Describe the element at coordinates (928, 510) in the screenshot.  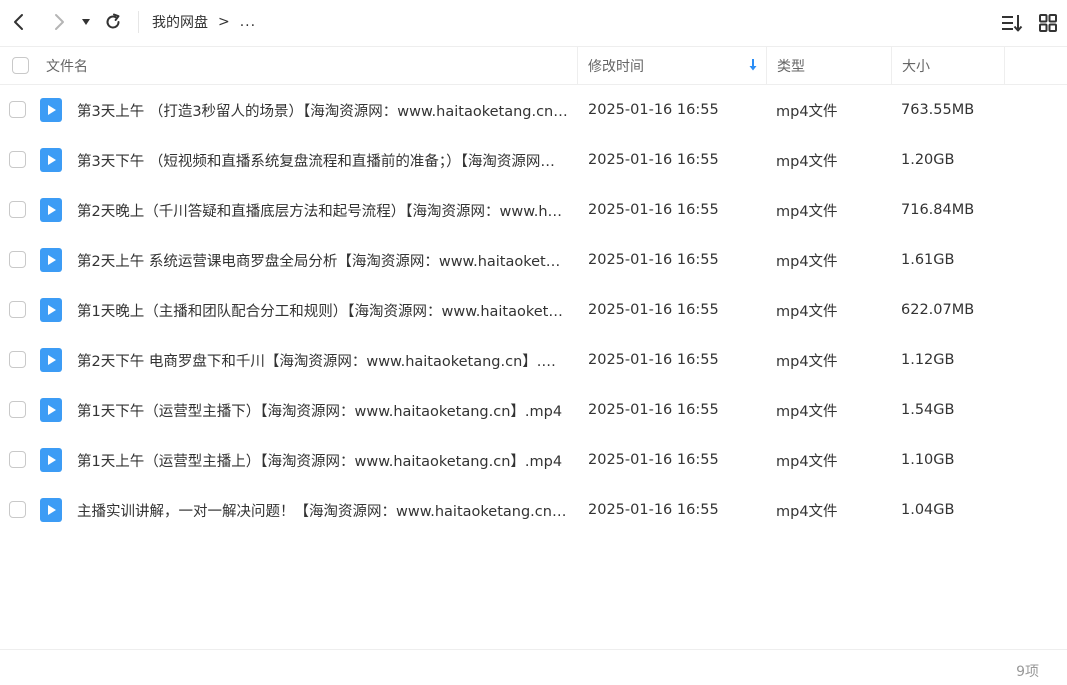
I see `file-size: 1.04GB` at that location.